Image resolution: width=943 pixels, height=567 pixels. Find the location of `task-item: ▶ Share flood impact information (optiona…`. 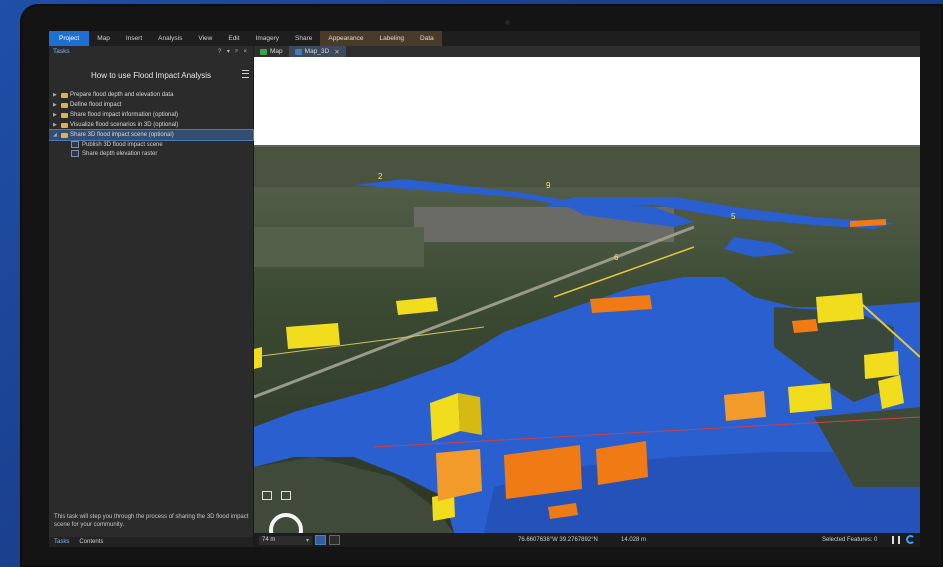

task-item: ▶ Share flood impact information (optiona… is located at coordinates (151, 115).